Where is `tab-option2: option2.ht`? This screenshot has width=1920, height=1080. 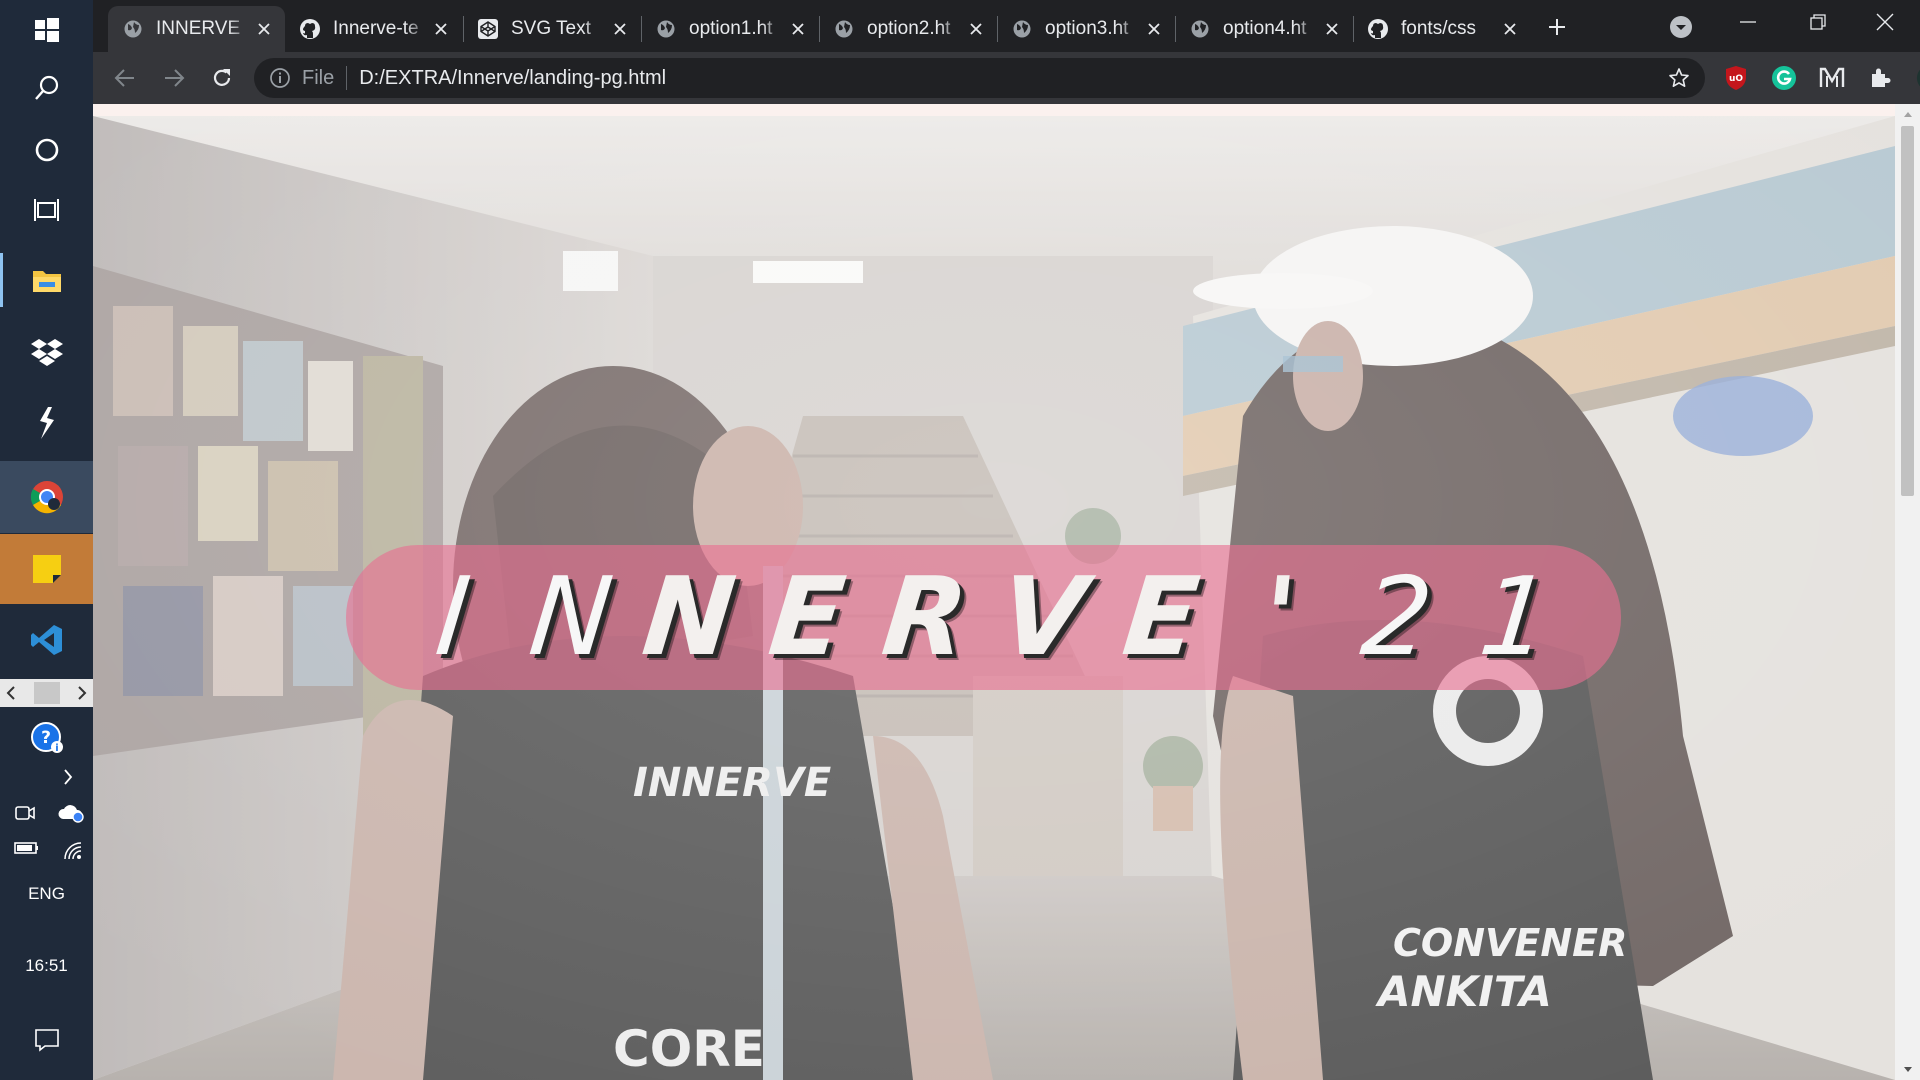
tab-option2: option2.ht is located at coordinates (908, 29).